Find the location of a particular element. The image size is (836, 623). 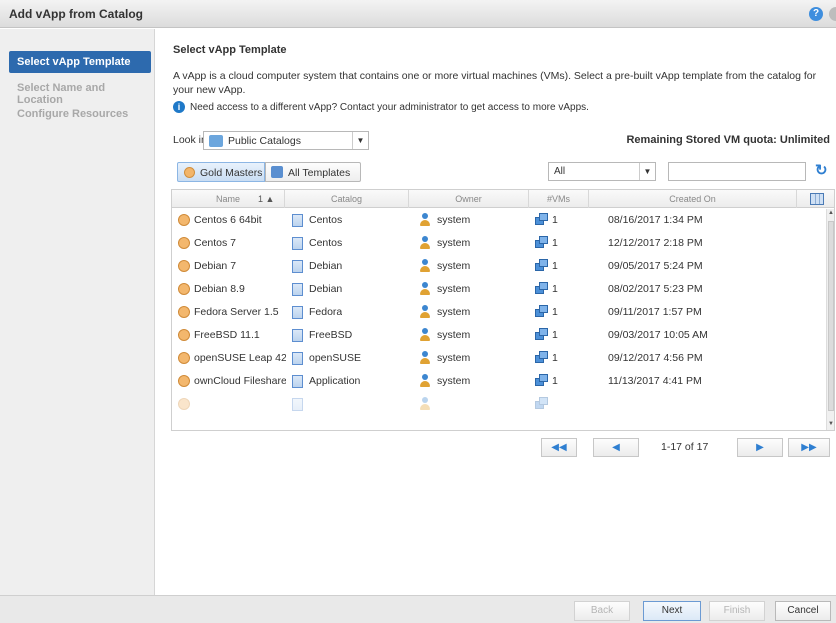

row-name: FreeBSD 11.1 is located at coordinates (227, 335).